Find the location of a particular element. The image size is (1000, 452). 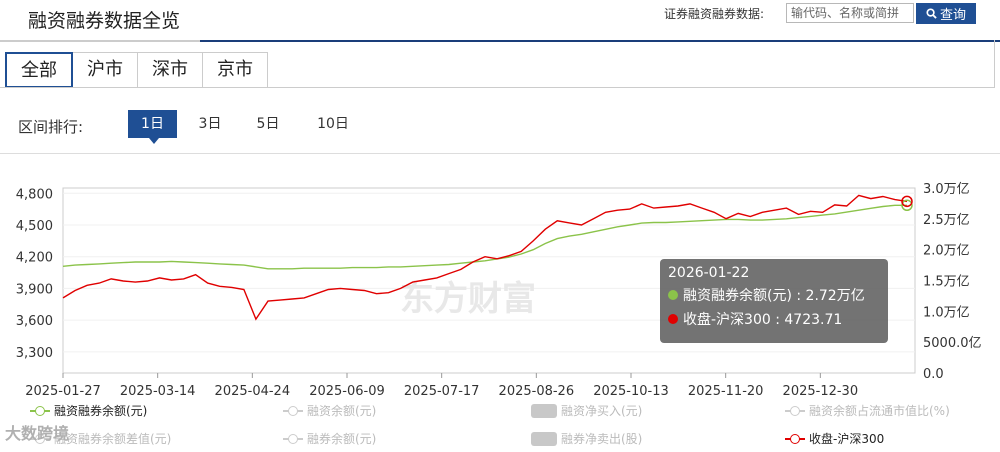

tab-beijing: 京市 is located at coordinates (235, 70).